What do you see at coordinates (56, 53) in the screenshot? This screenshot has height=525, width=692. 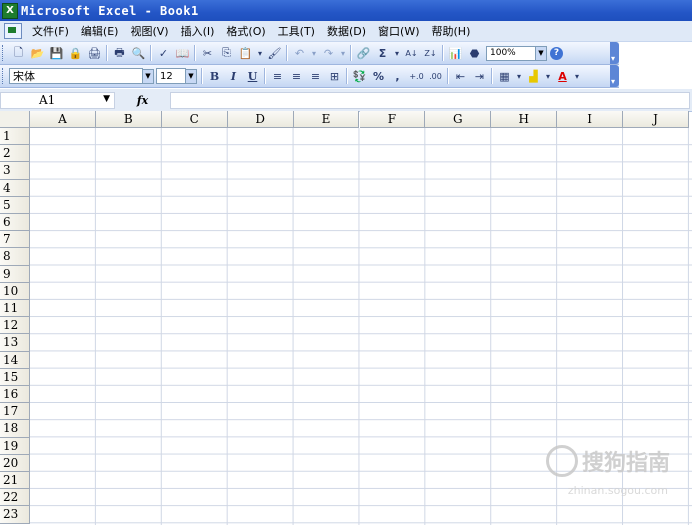 I see `save-icon: 💾` at bounding box center [56, 53].